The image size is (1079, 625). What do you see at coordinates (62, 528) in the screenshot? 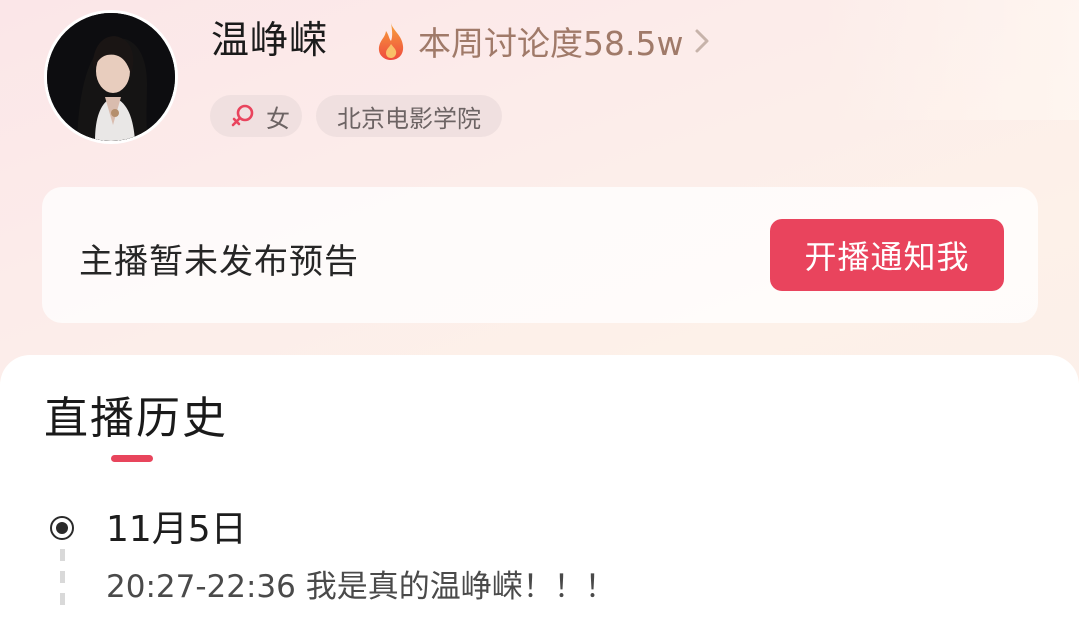
I see `timeline-dot-icon` at bounding box center [62, 528].